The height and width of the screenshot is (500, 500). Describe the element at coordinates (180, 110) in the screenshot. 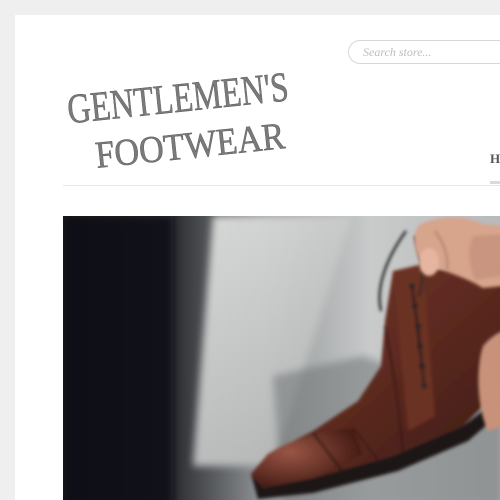

I see `store-logo: GENTLEMEN'S FOOTWEAR` at that location.